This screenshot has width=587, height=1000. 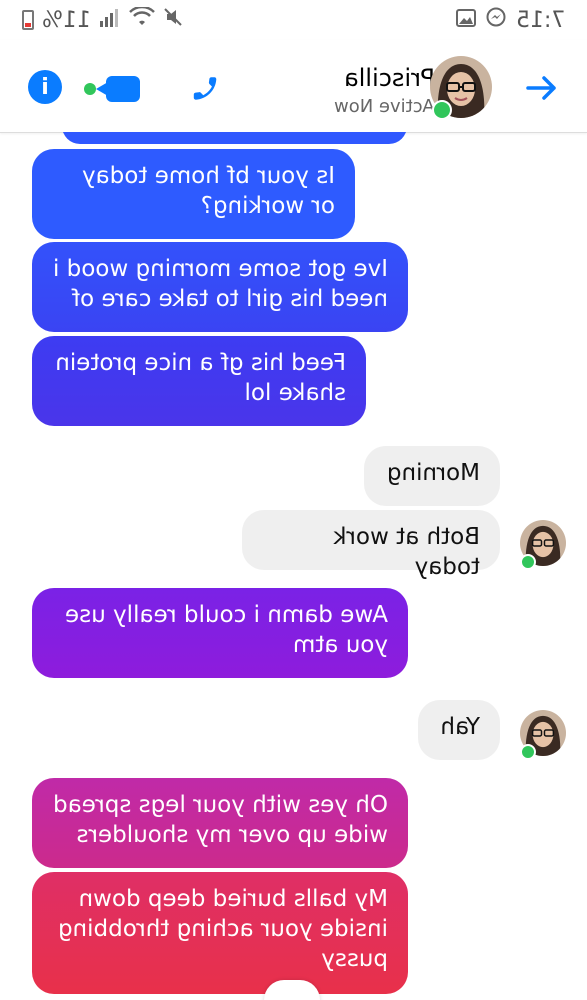 What do you see at coordinates (432, 476) in the screenshot?
I see `message-bubble-received: Morning` at bounding box center [432, 476].